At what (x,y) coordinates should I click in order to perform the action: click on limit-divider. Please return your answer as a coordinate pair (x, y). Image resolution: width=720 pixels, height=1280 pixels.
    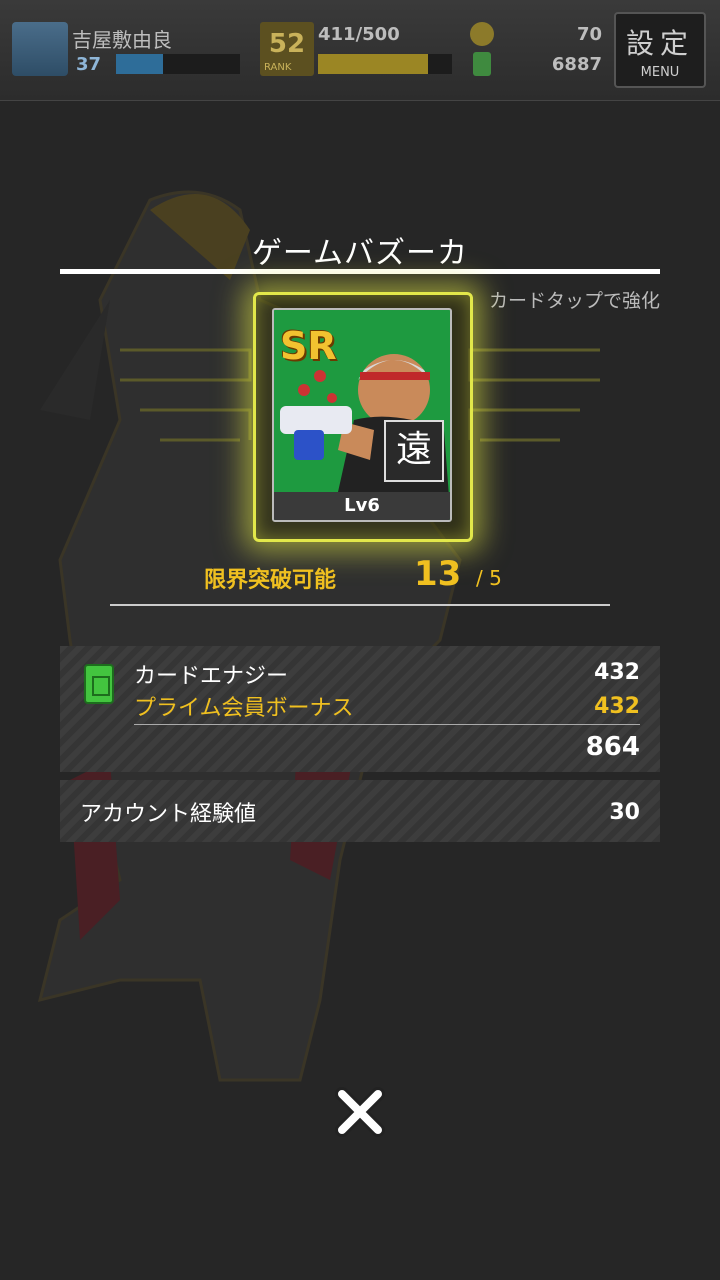
    Looking at the image, I should click on (360, 605).